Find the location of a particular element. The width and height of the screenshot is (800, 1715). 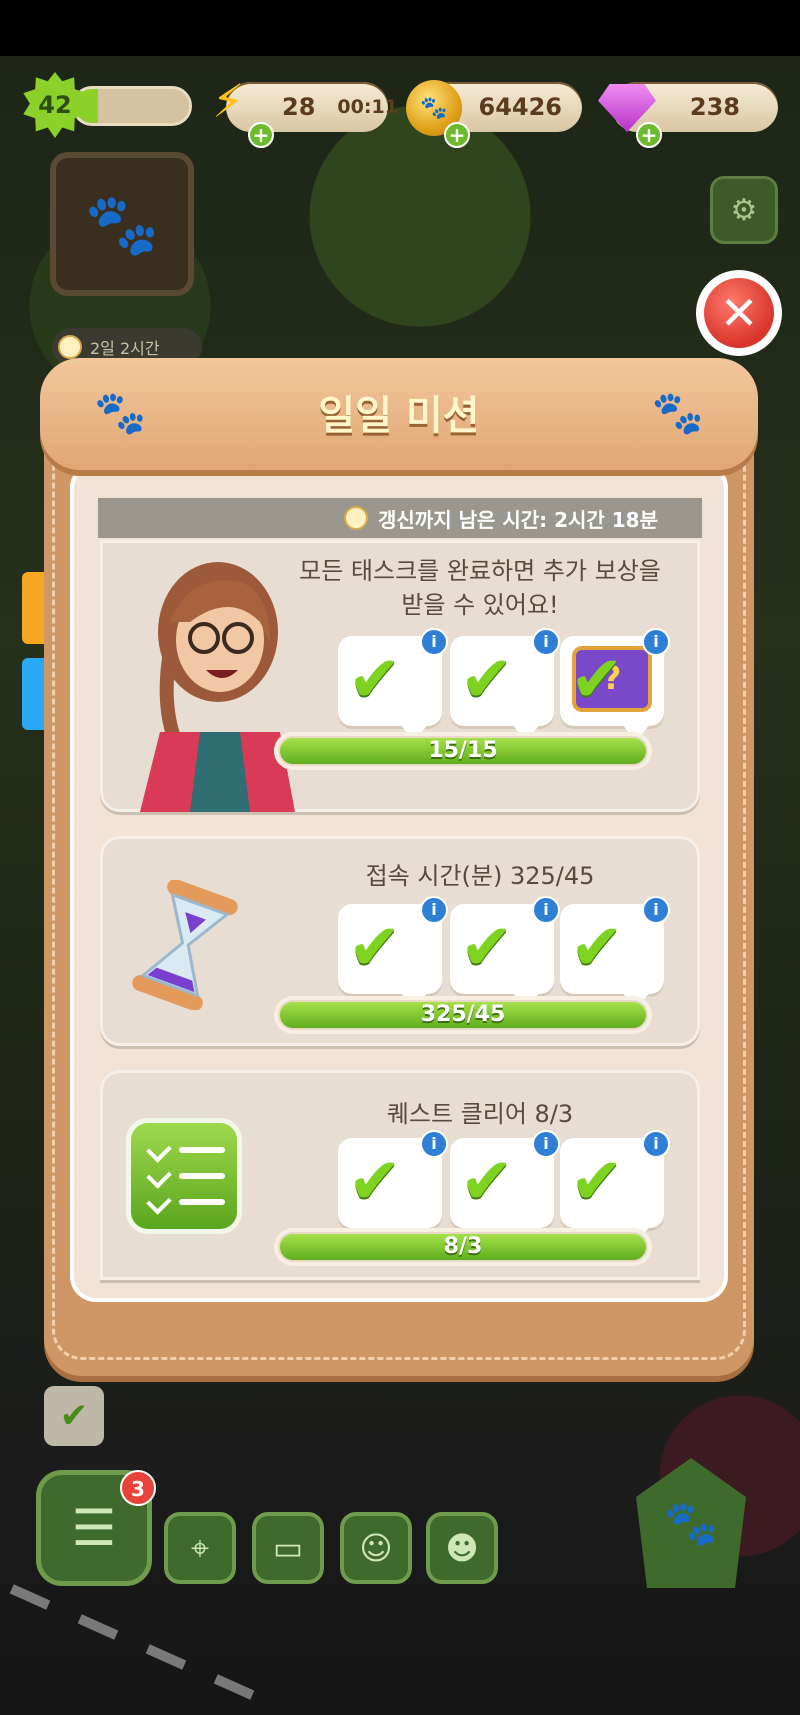

panel-header: 🐾 일일 미션 🐾 is located at coordinates (399, 414).